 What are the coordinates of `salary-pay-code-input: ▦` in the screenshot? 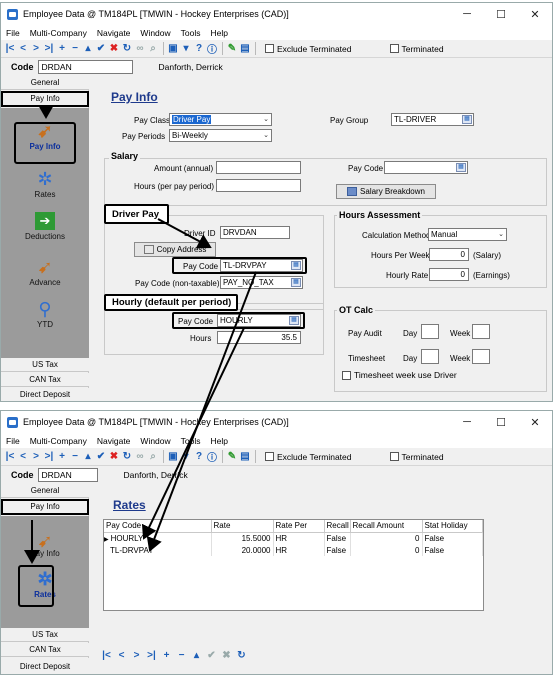 It's located at (426, 167).